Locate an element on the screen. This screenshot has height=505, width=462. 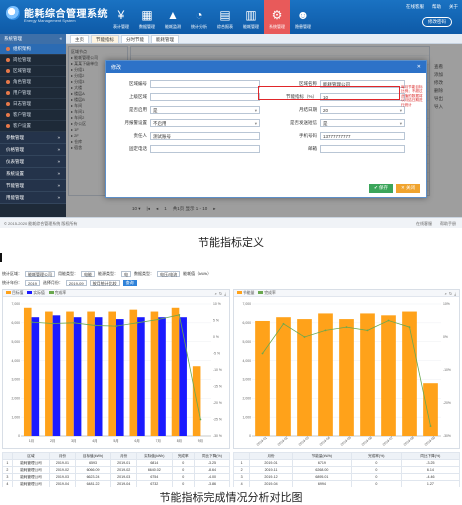
filter-input-2: 按月统计比较 is located at coordinates (104, 283).